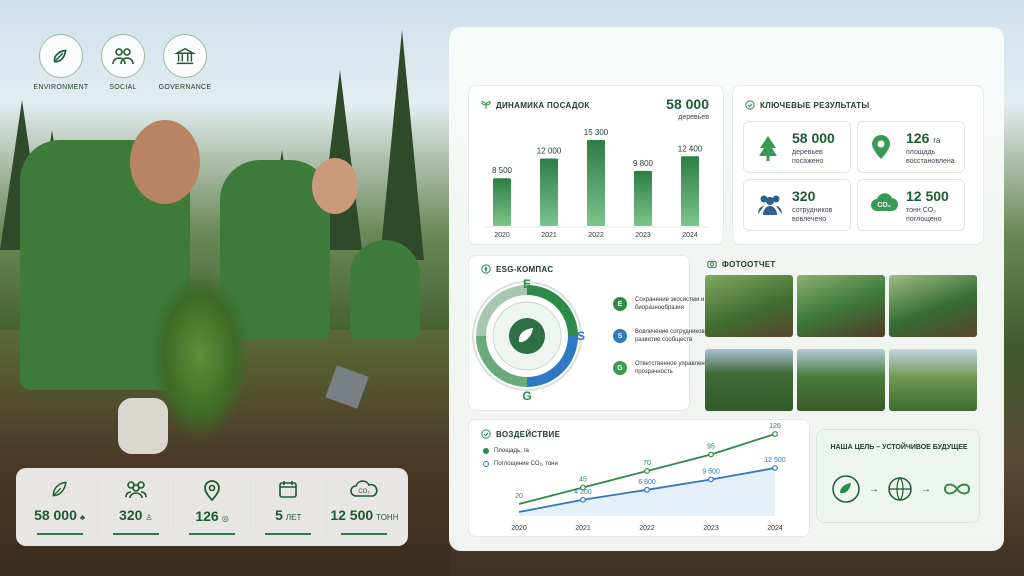 The width and height of the screenshot is (1024, 576). What do you see at coordinates (207, 516) in the screenshot?
I see `stat-value: 126` at bounding box center [207, 516].